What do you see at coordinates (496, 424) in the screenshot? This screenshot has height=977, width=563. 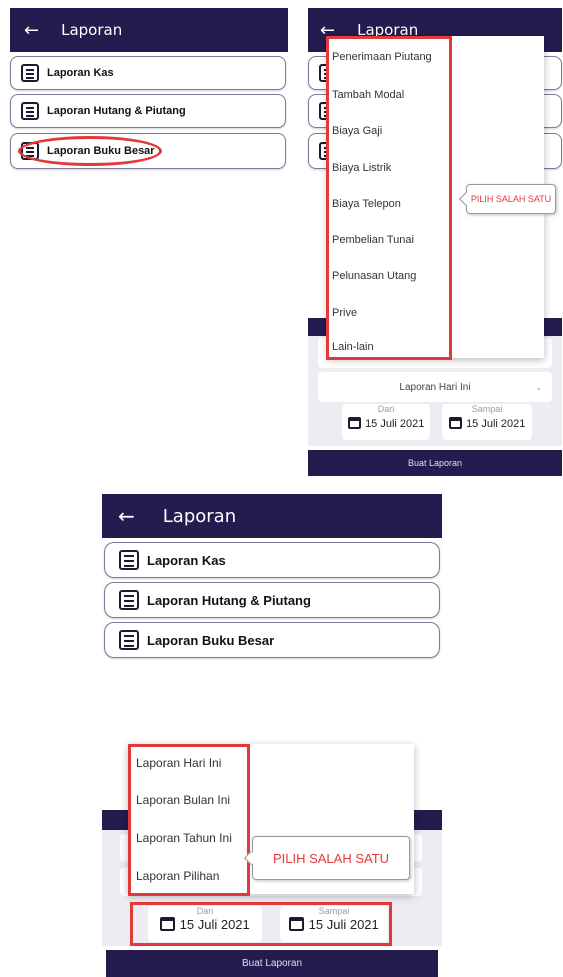 I see `date-to-value: 15 Juli 2021` at bounding box center [496, 424].